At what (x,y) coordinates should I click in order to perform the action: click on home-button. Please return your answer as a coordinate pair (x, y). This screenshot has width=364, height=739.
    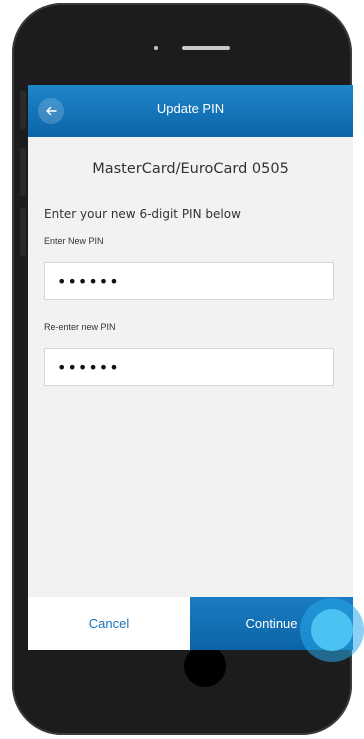
    Looking at the image, I should click on (205, 666).